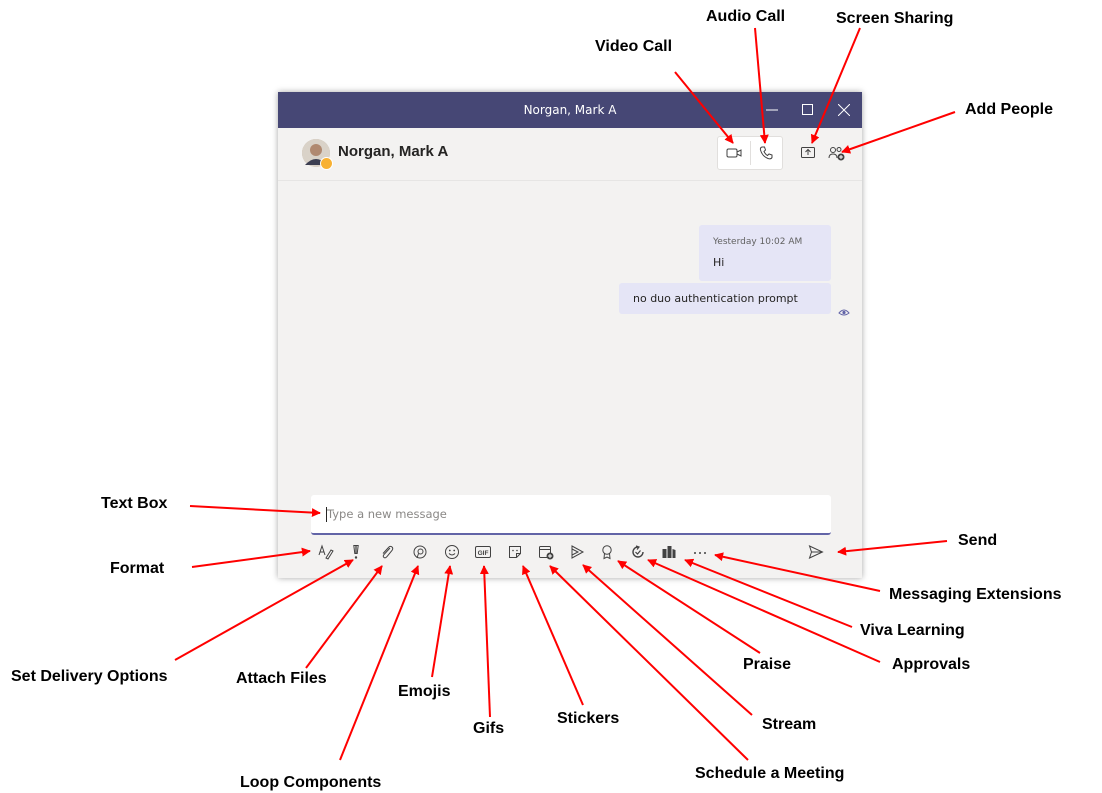 This screenshot has width=1102, height=793. I want to click on annotation-video-call: Video Call, so click(634, 46).